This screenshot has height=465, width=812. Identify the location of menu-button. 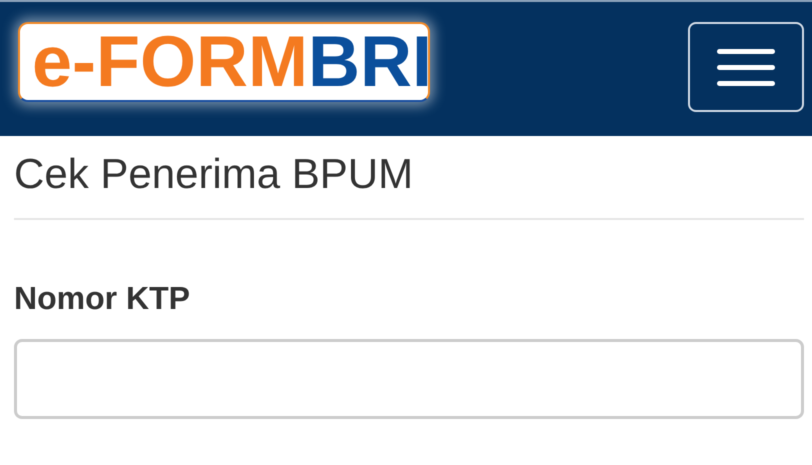
(746, 67).